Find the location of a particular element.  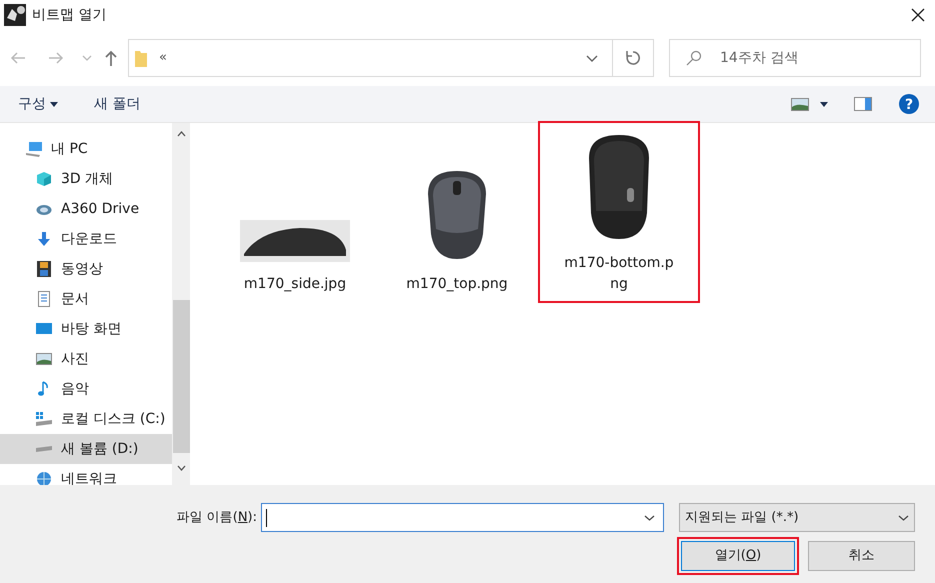

sidebar-item: 내 PC is located at coordinates (86, 149).